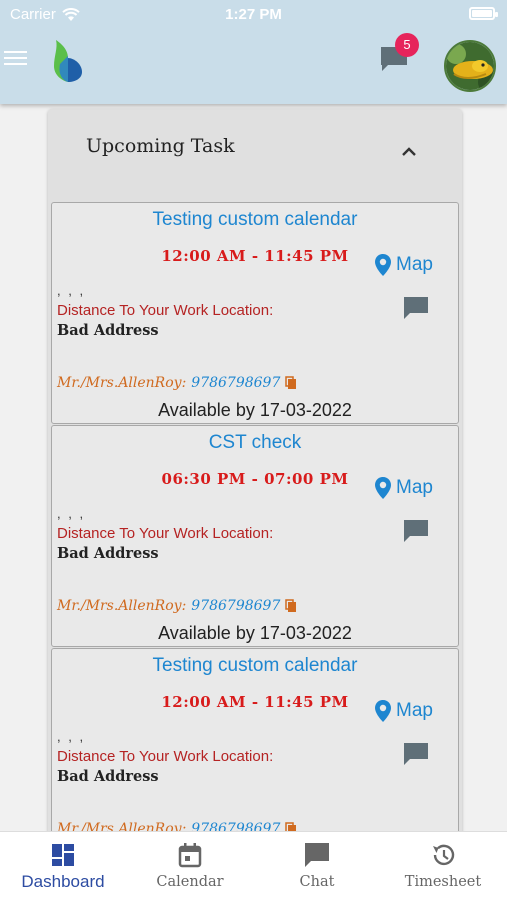  I want to click on nav-chat: Chat, so click(317, 866).